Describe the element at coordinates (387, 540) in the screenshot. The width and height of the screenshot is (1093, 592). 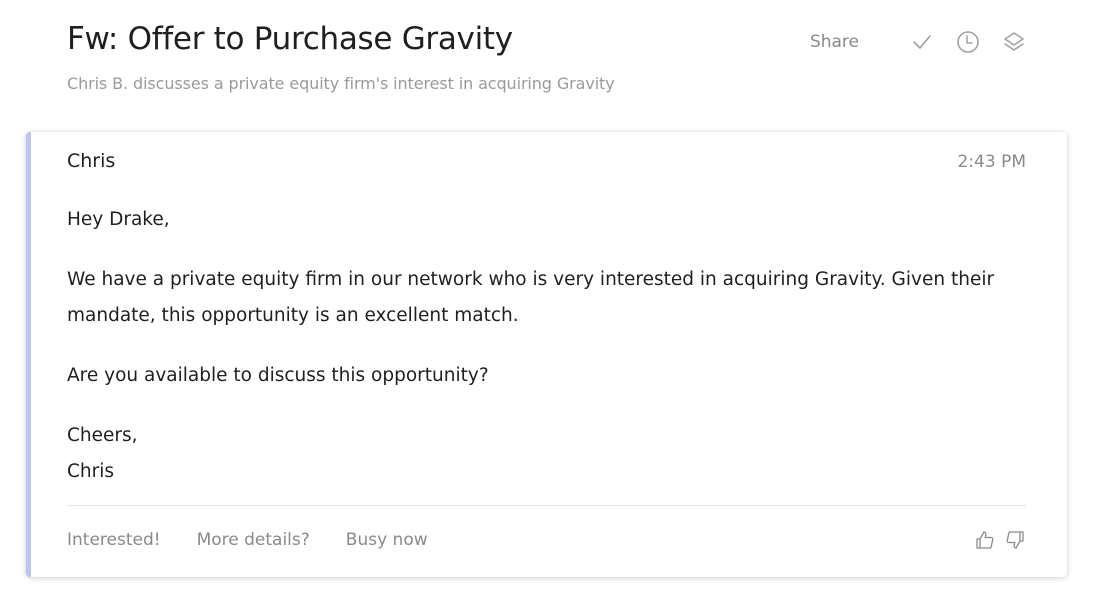
I see `quick-reply-busy-now: Busy now` at that location.